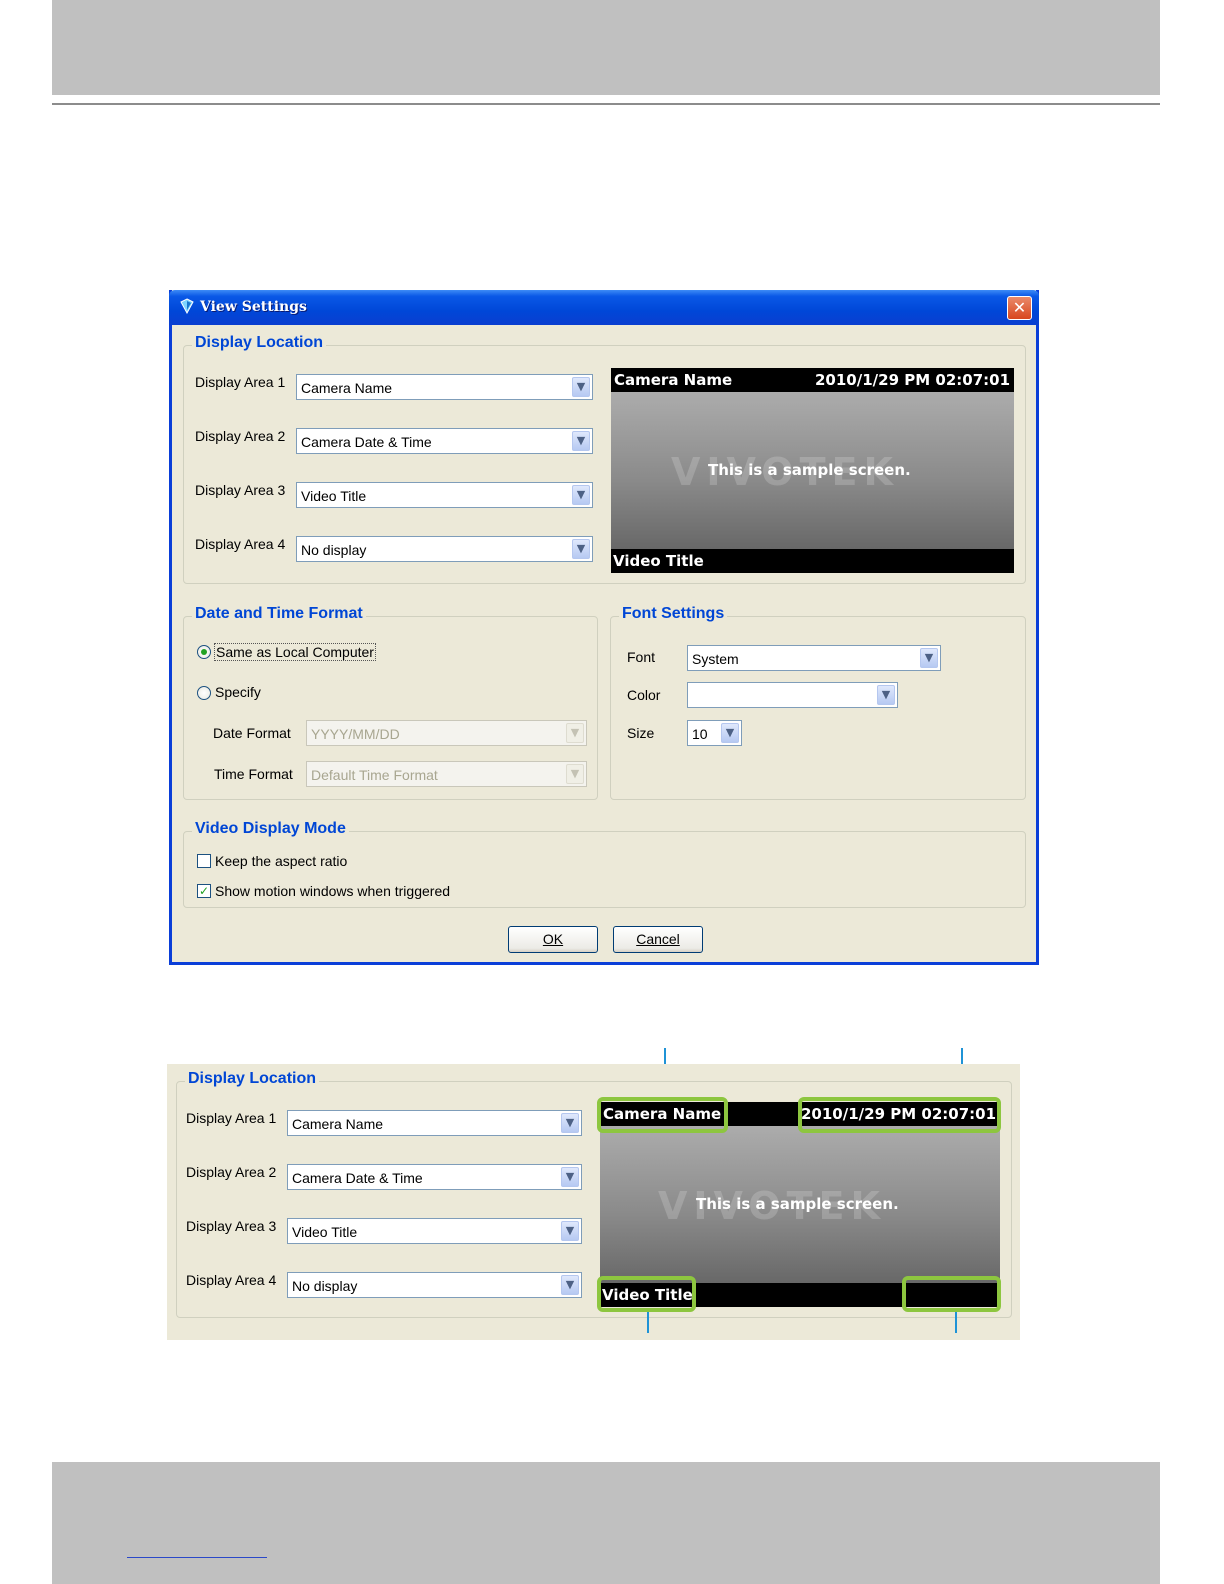 Image resolution: width=1224 pixels, height=1584 pixels. I want to click on detail-area-2-select: Camera Date & Time ▼, so click(434, 1177).